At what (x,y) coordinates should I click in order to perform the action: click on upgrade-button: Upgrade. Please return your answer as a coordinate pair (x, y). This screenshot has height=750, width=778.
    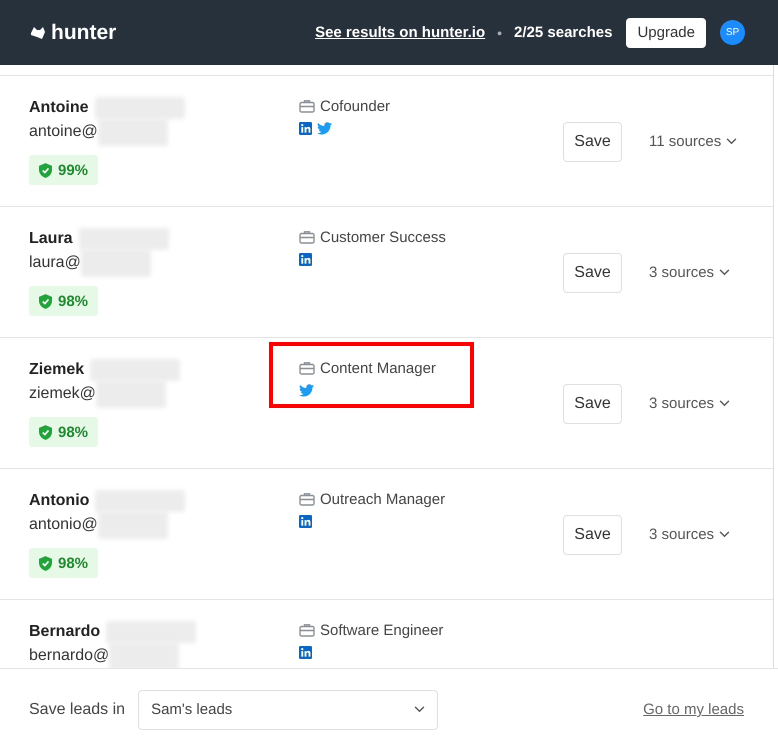
    Looking at the image, I should click on (666, 33).